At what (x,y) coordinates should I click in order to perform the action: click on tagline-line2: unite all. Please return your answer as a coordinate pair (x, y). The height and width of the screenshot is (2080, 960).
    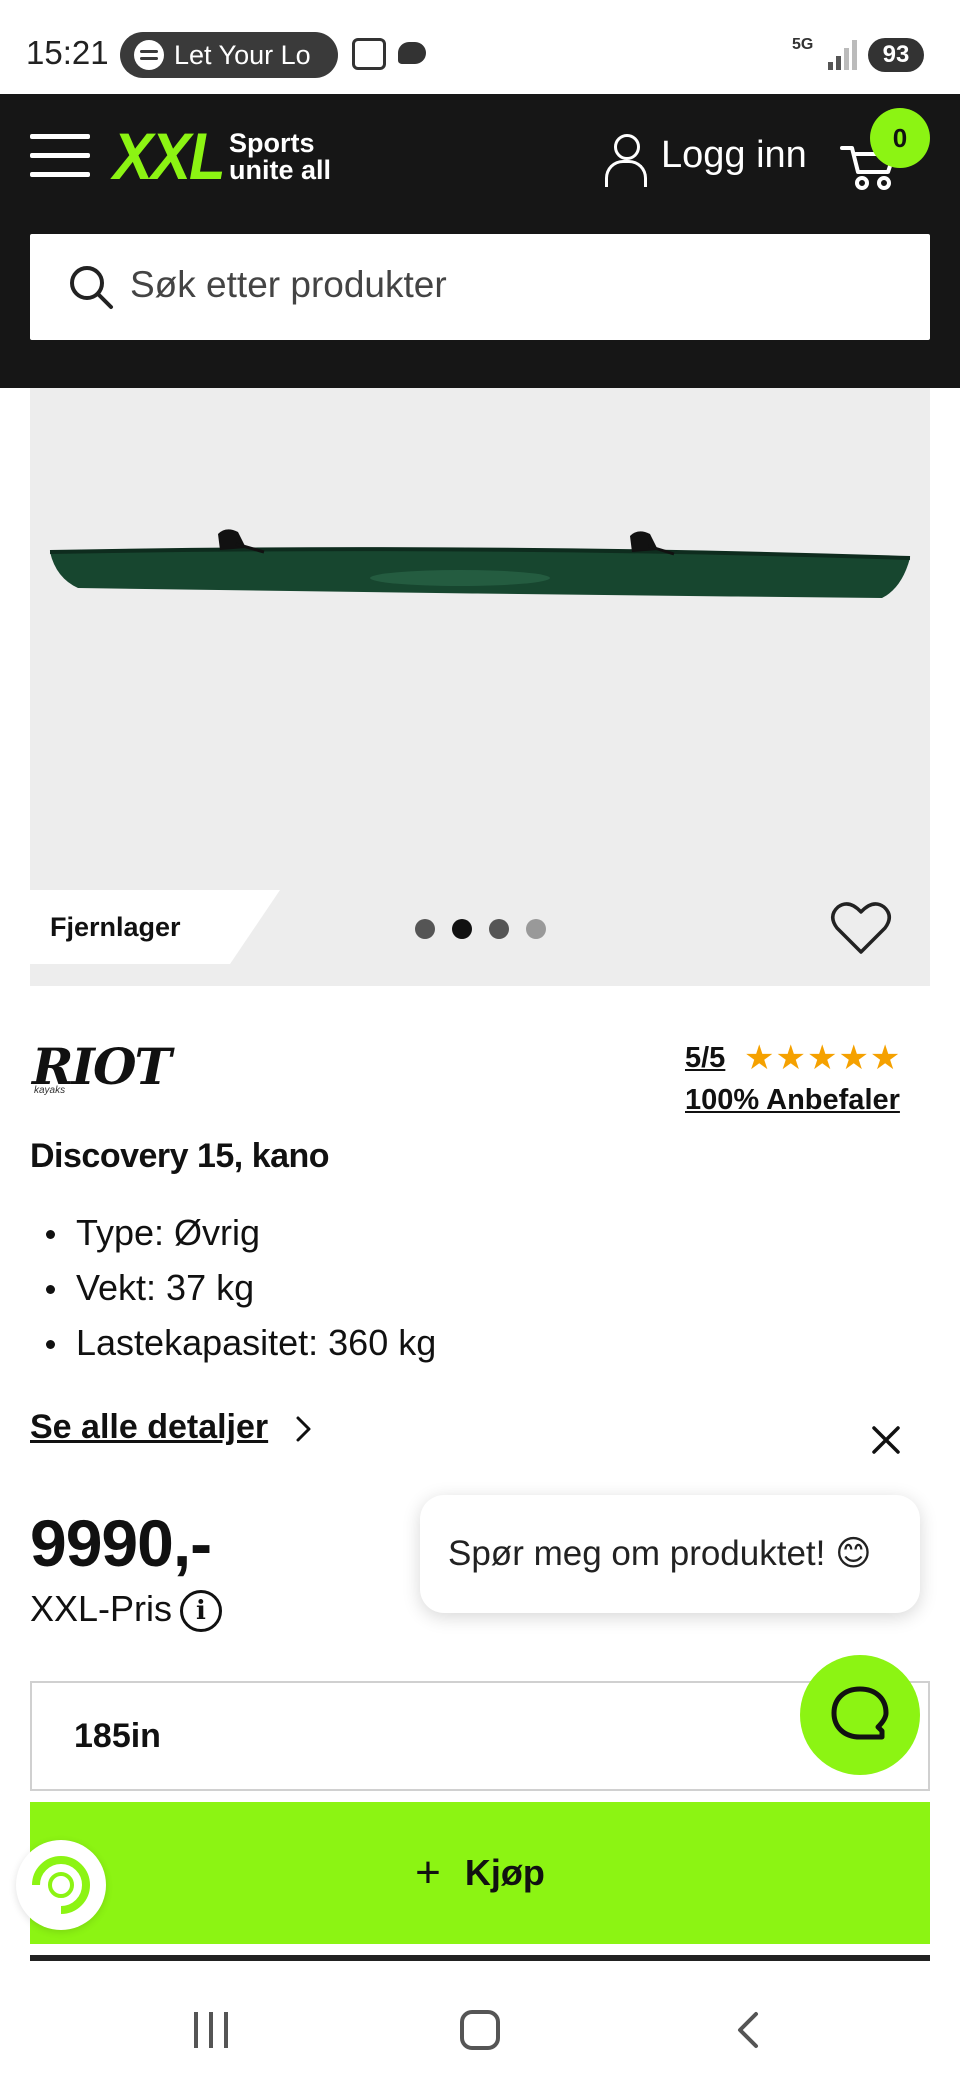
    Looking at the image, I should click on (280, 170).